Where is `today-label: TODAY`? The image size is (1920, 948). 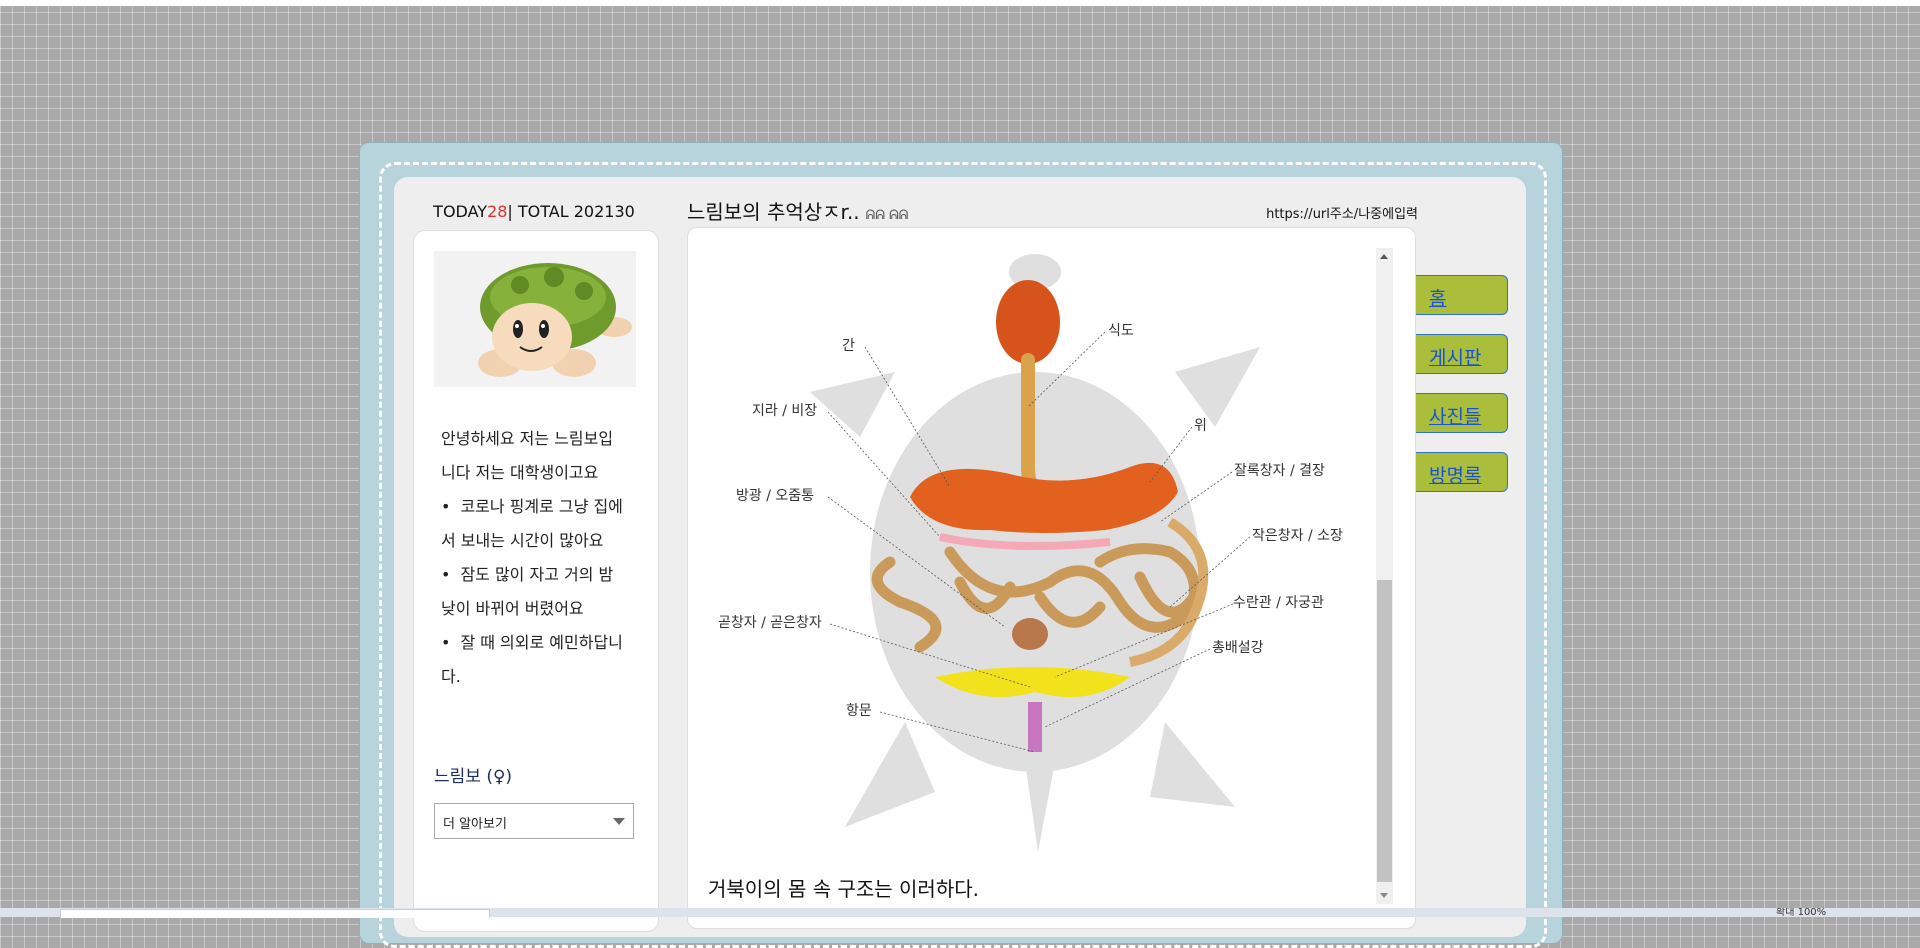
today-label: TODAY is located at coordinates (460, 211).